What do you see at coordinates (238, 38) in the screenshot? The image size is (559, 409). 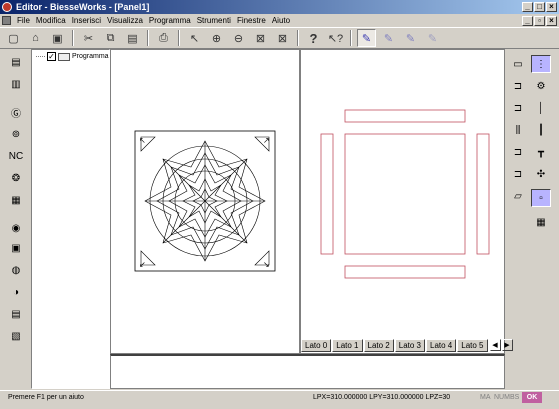 I see `zoom-out-icon: ⊖` at bounding box center [238, 38].